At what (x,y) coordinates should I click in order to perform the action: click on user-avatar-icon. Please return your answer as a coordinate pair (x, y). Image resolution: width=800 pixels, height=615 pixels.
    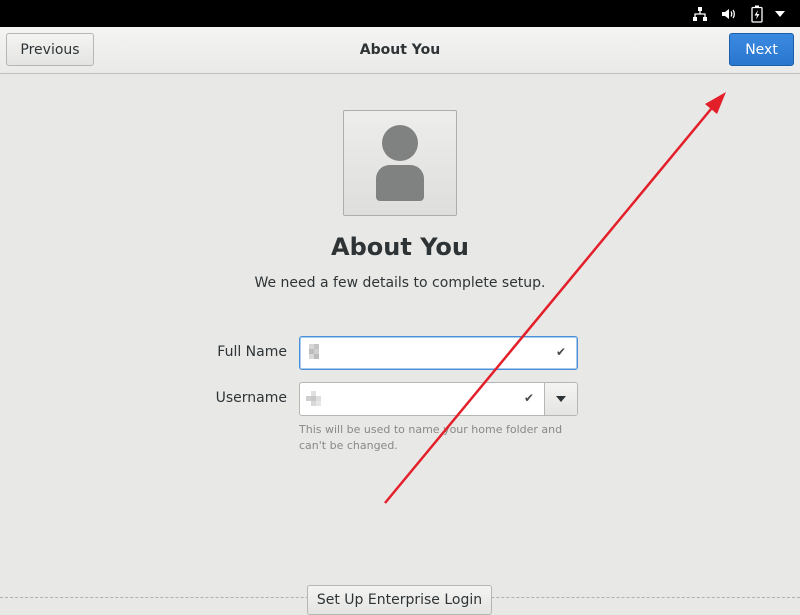
    Looking at the image, I should click on (400, 163).